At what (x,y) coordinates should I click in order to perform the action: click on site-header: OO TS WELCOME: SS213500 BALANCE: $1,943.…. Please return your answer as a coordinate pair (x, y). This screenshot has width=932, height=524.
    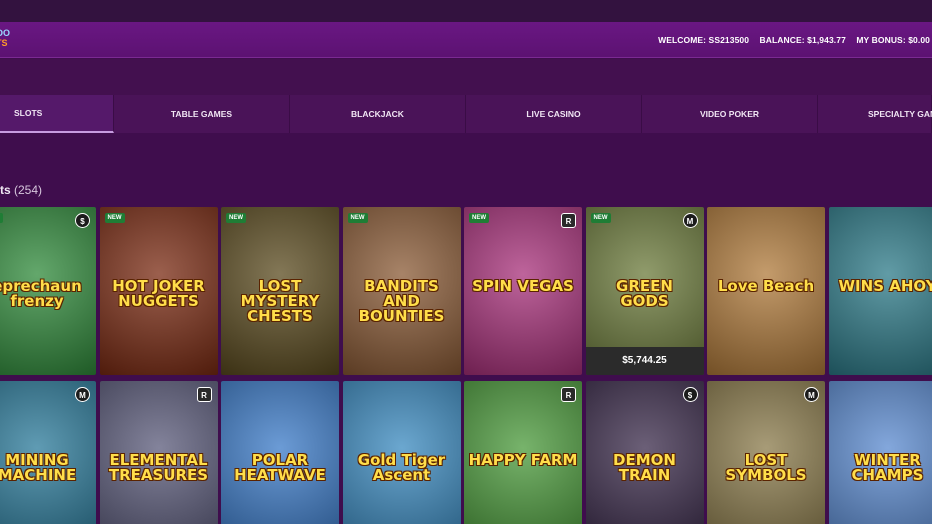
    Looking at the image, I should click on (466, 40).